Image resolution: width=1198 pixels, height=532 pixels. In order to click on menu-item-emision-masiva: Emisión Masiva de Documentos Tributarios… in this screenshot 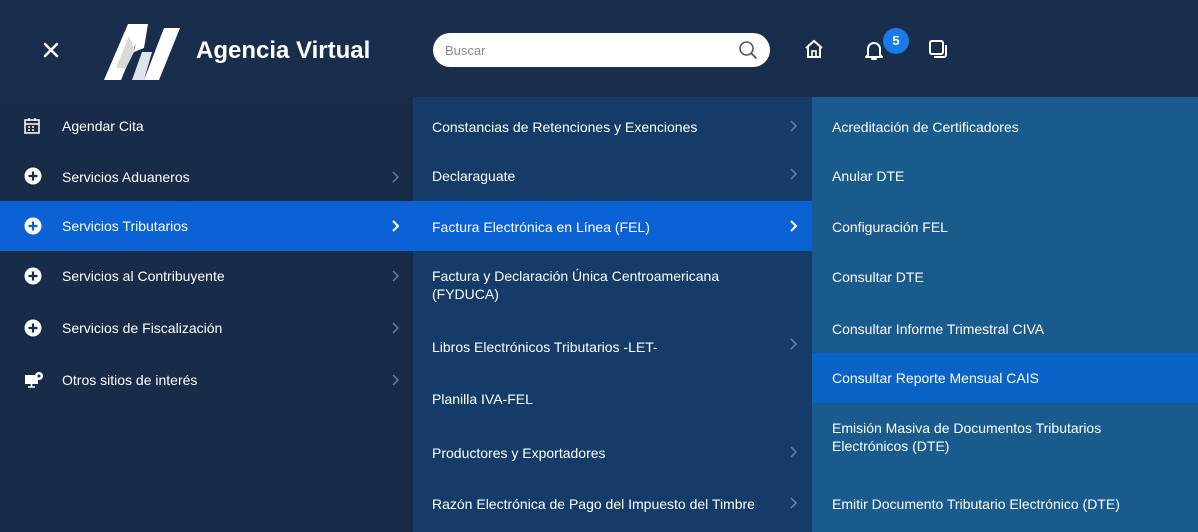, I will do `click(1005, 439)`.